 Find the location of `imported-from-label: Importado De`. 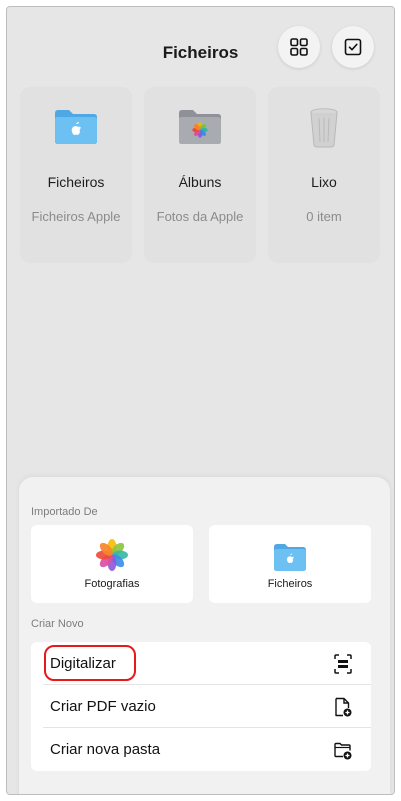

imported-from-label: Importado De is located at coordinates (64, 512).